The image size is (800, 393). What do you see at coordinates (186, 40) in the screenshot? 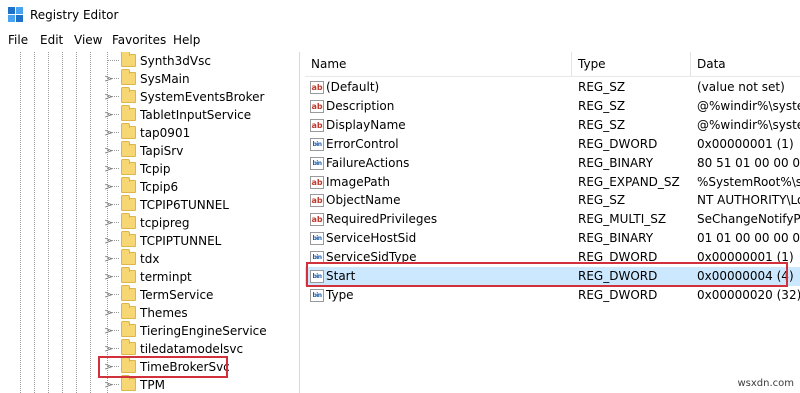
I see `menu-help: Help` at bounding box center [186, 40].